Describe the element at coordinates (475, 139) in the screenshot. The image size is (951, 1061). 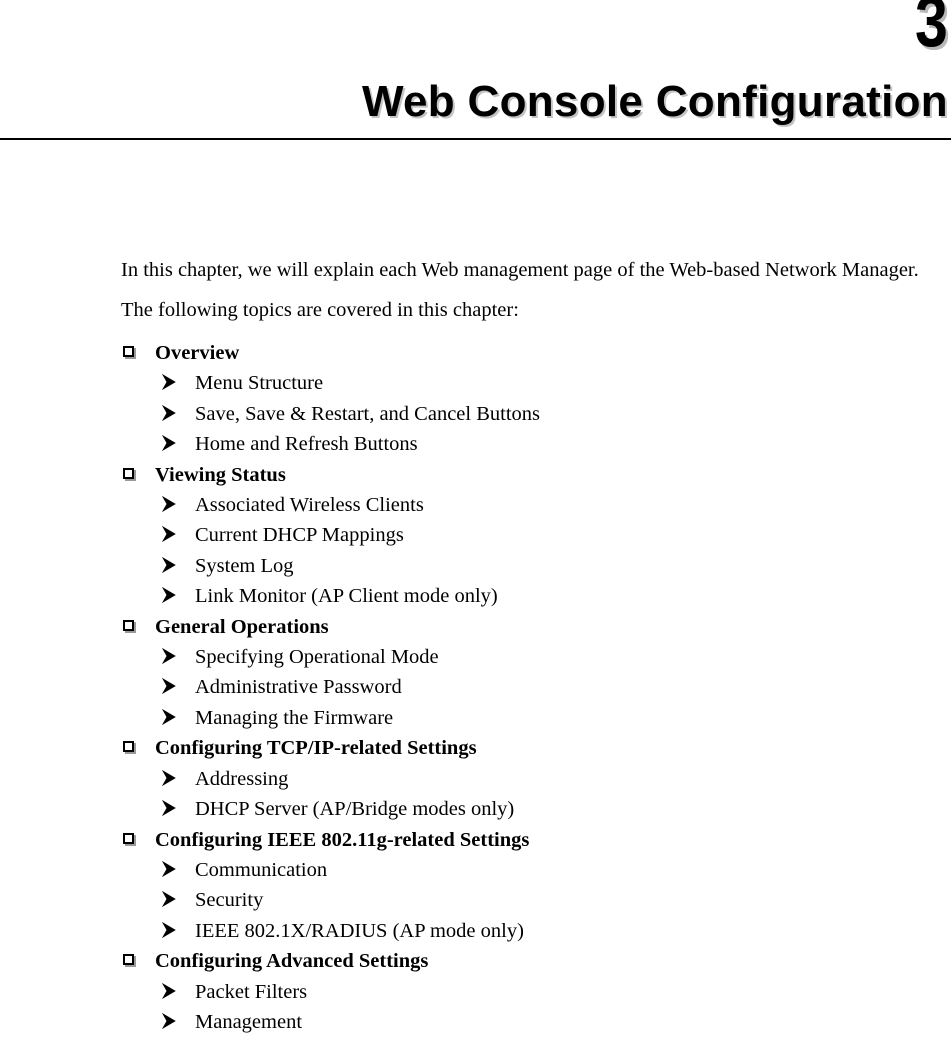
I see `header-divider` at that location.